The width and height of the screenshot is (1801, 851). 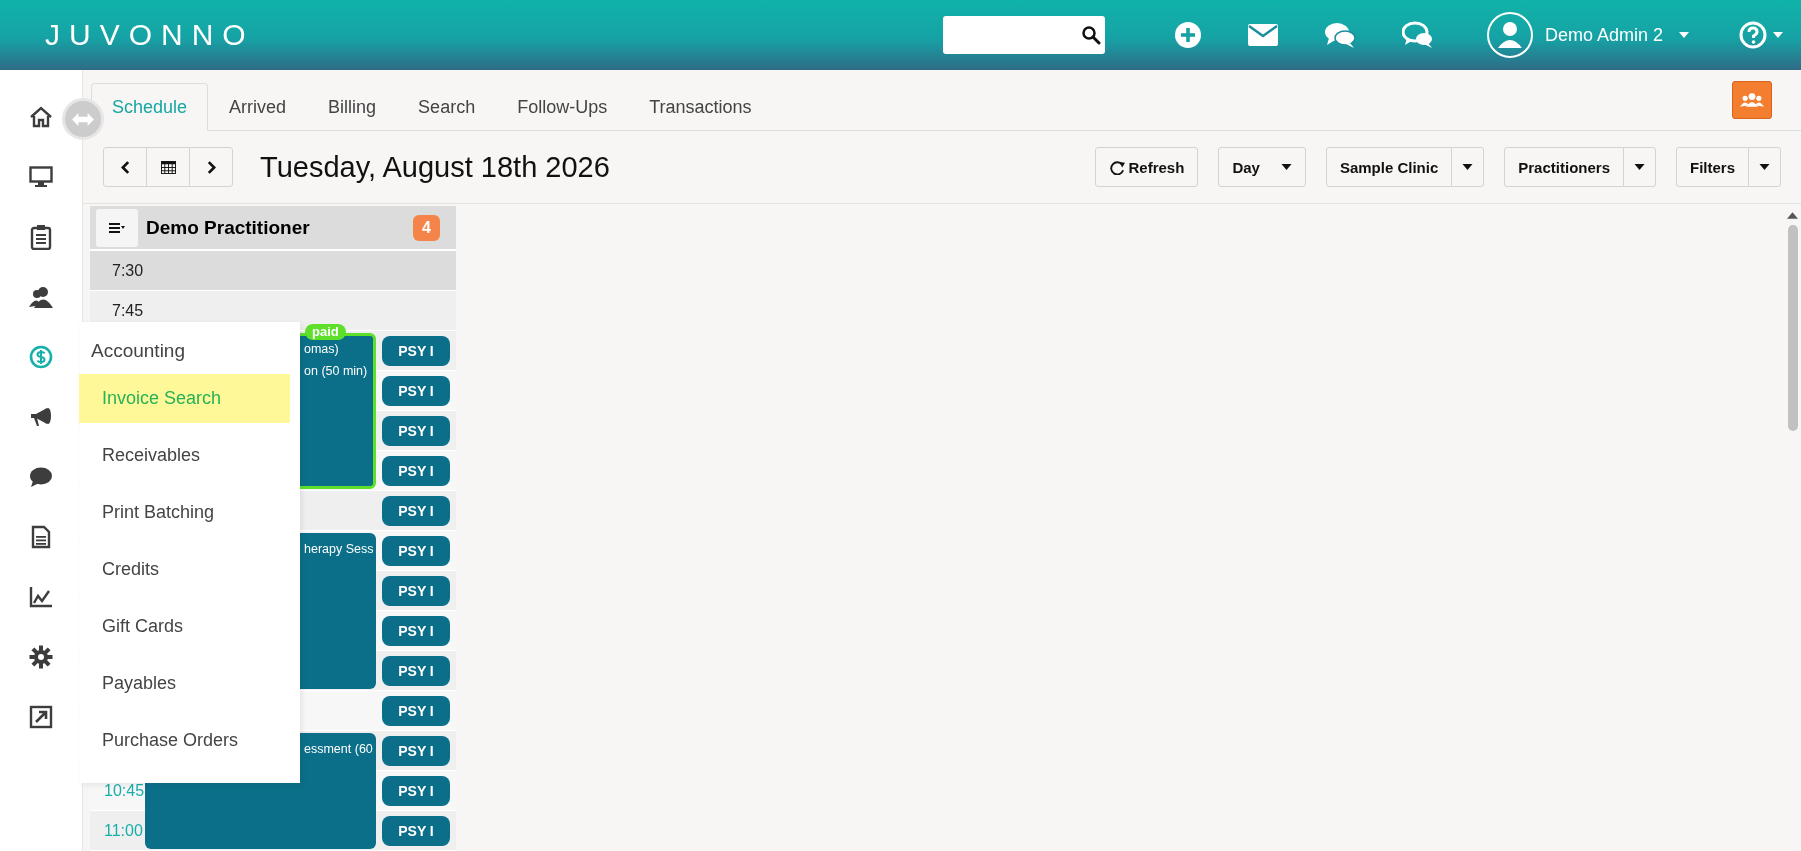 What do you see at coordinates (1090, 35) in the screenshot?
I see `search-icon` at bounding box center [1090, 35].